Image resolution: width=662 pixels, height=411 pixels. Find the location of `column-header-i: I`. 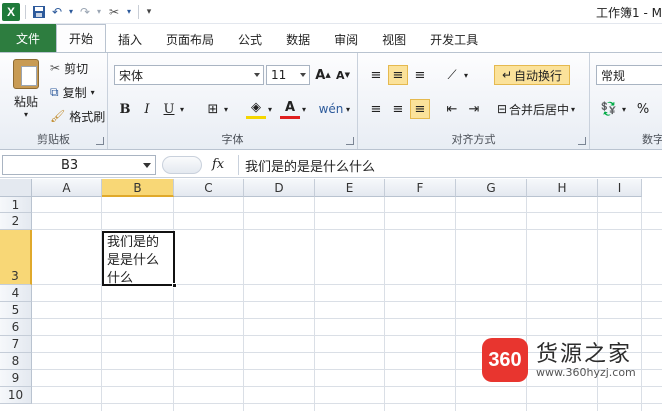

column-header-i: I is located at coordinates (620, 188).